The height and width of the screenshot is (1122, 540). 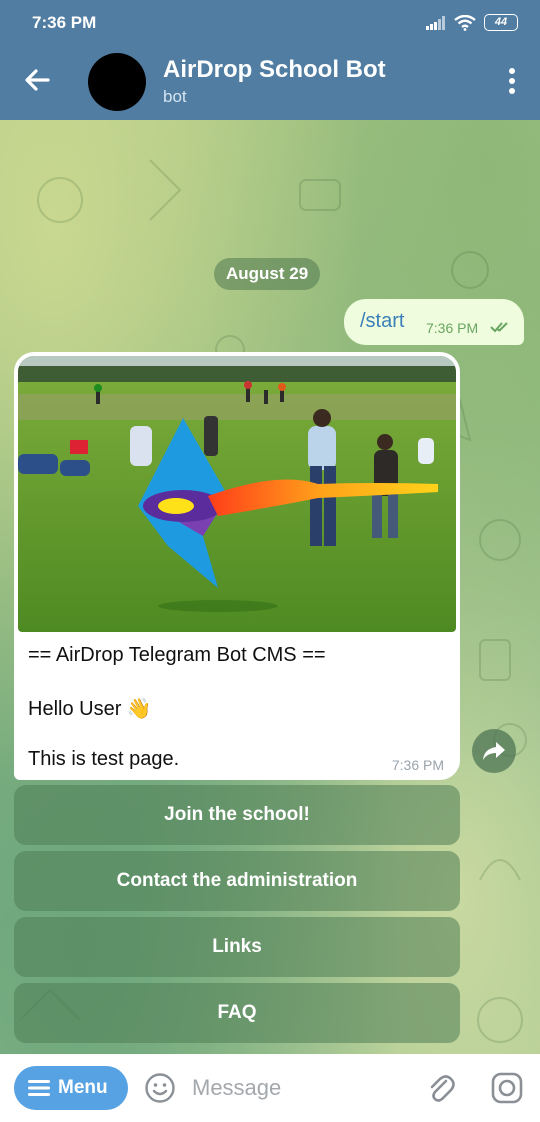 I want to click on incoming-message-time: 7:36 PM, so click(x=417, y=765).